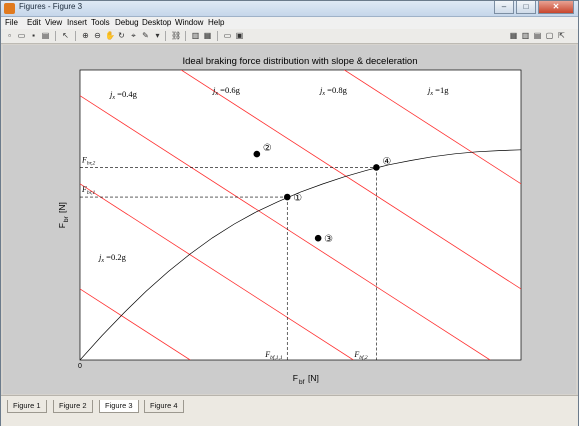 The image size is (579, 426). Describe the element at coordinates (289, 9) in the screenshot. I see `title-bar: Figures - Figure 3 – □ ✕` at that location.